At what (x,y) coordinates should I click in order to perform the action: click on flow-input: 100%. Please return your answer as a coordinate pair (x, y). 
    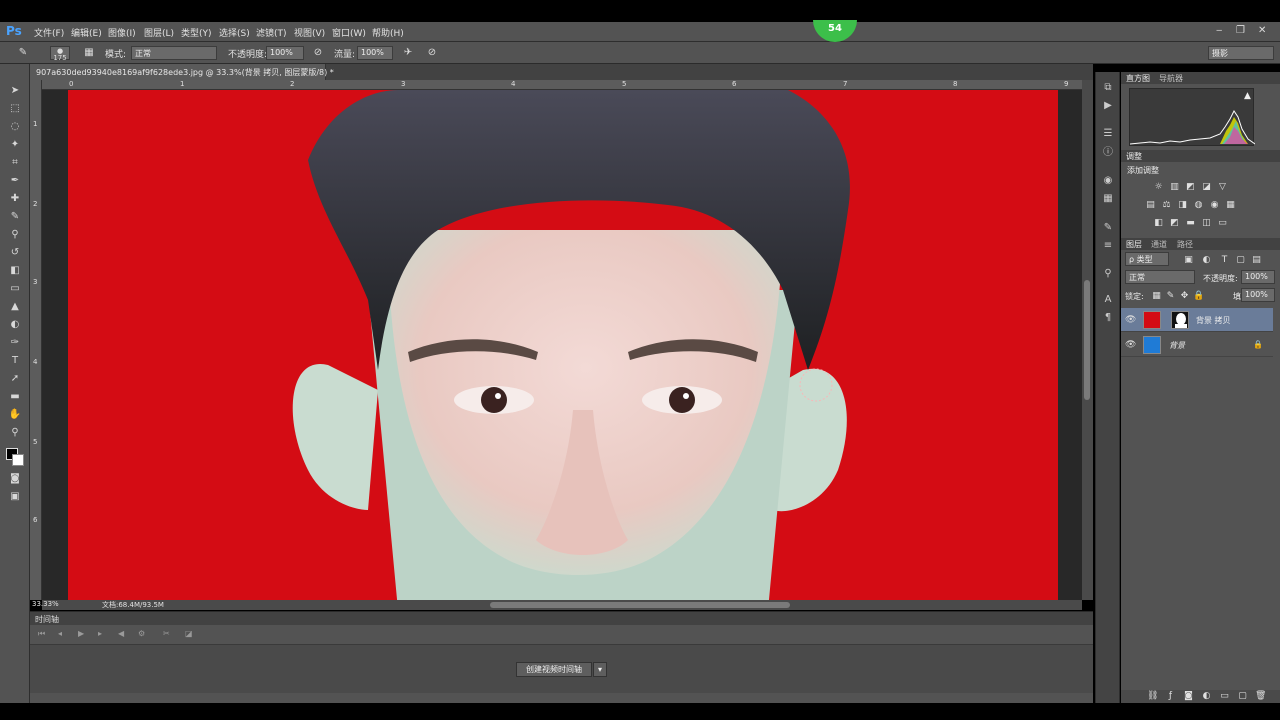
    Looking at the image, I should click on (375, 53).